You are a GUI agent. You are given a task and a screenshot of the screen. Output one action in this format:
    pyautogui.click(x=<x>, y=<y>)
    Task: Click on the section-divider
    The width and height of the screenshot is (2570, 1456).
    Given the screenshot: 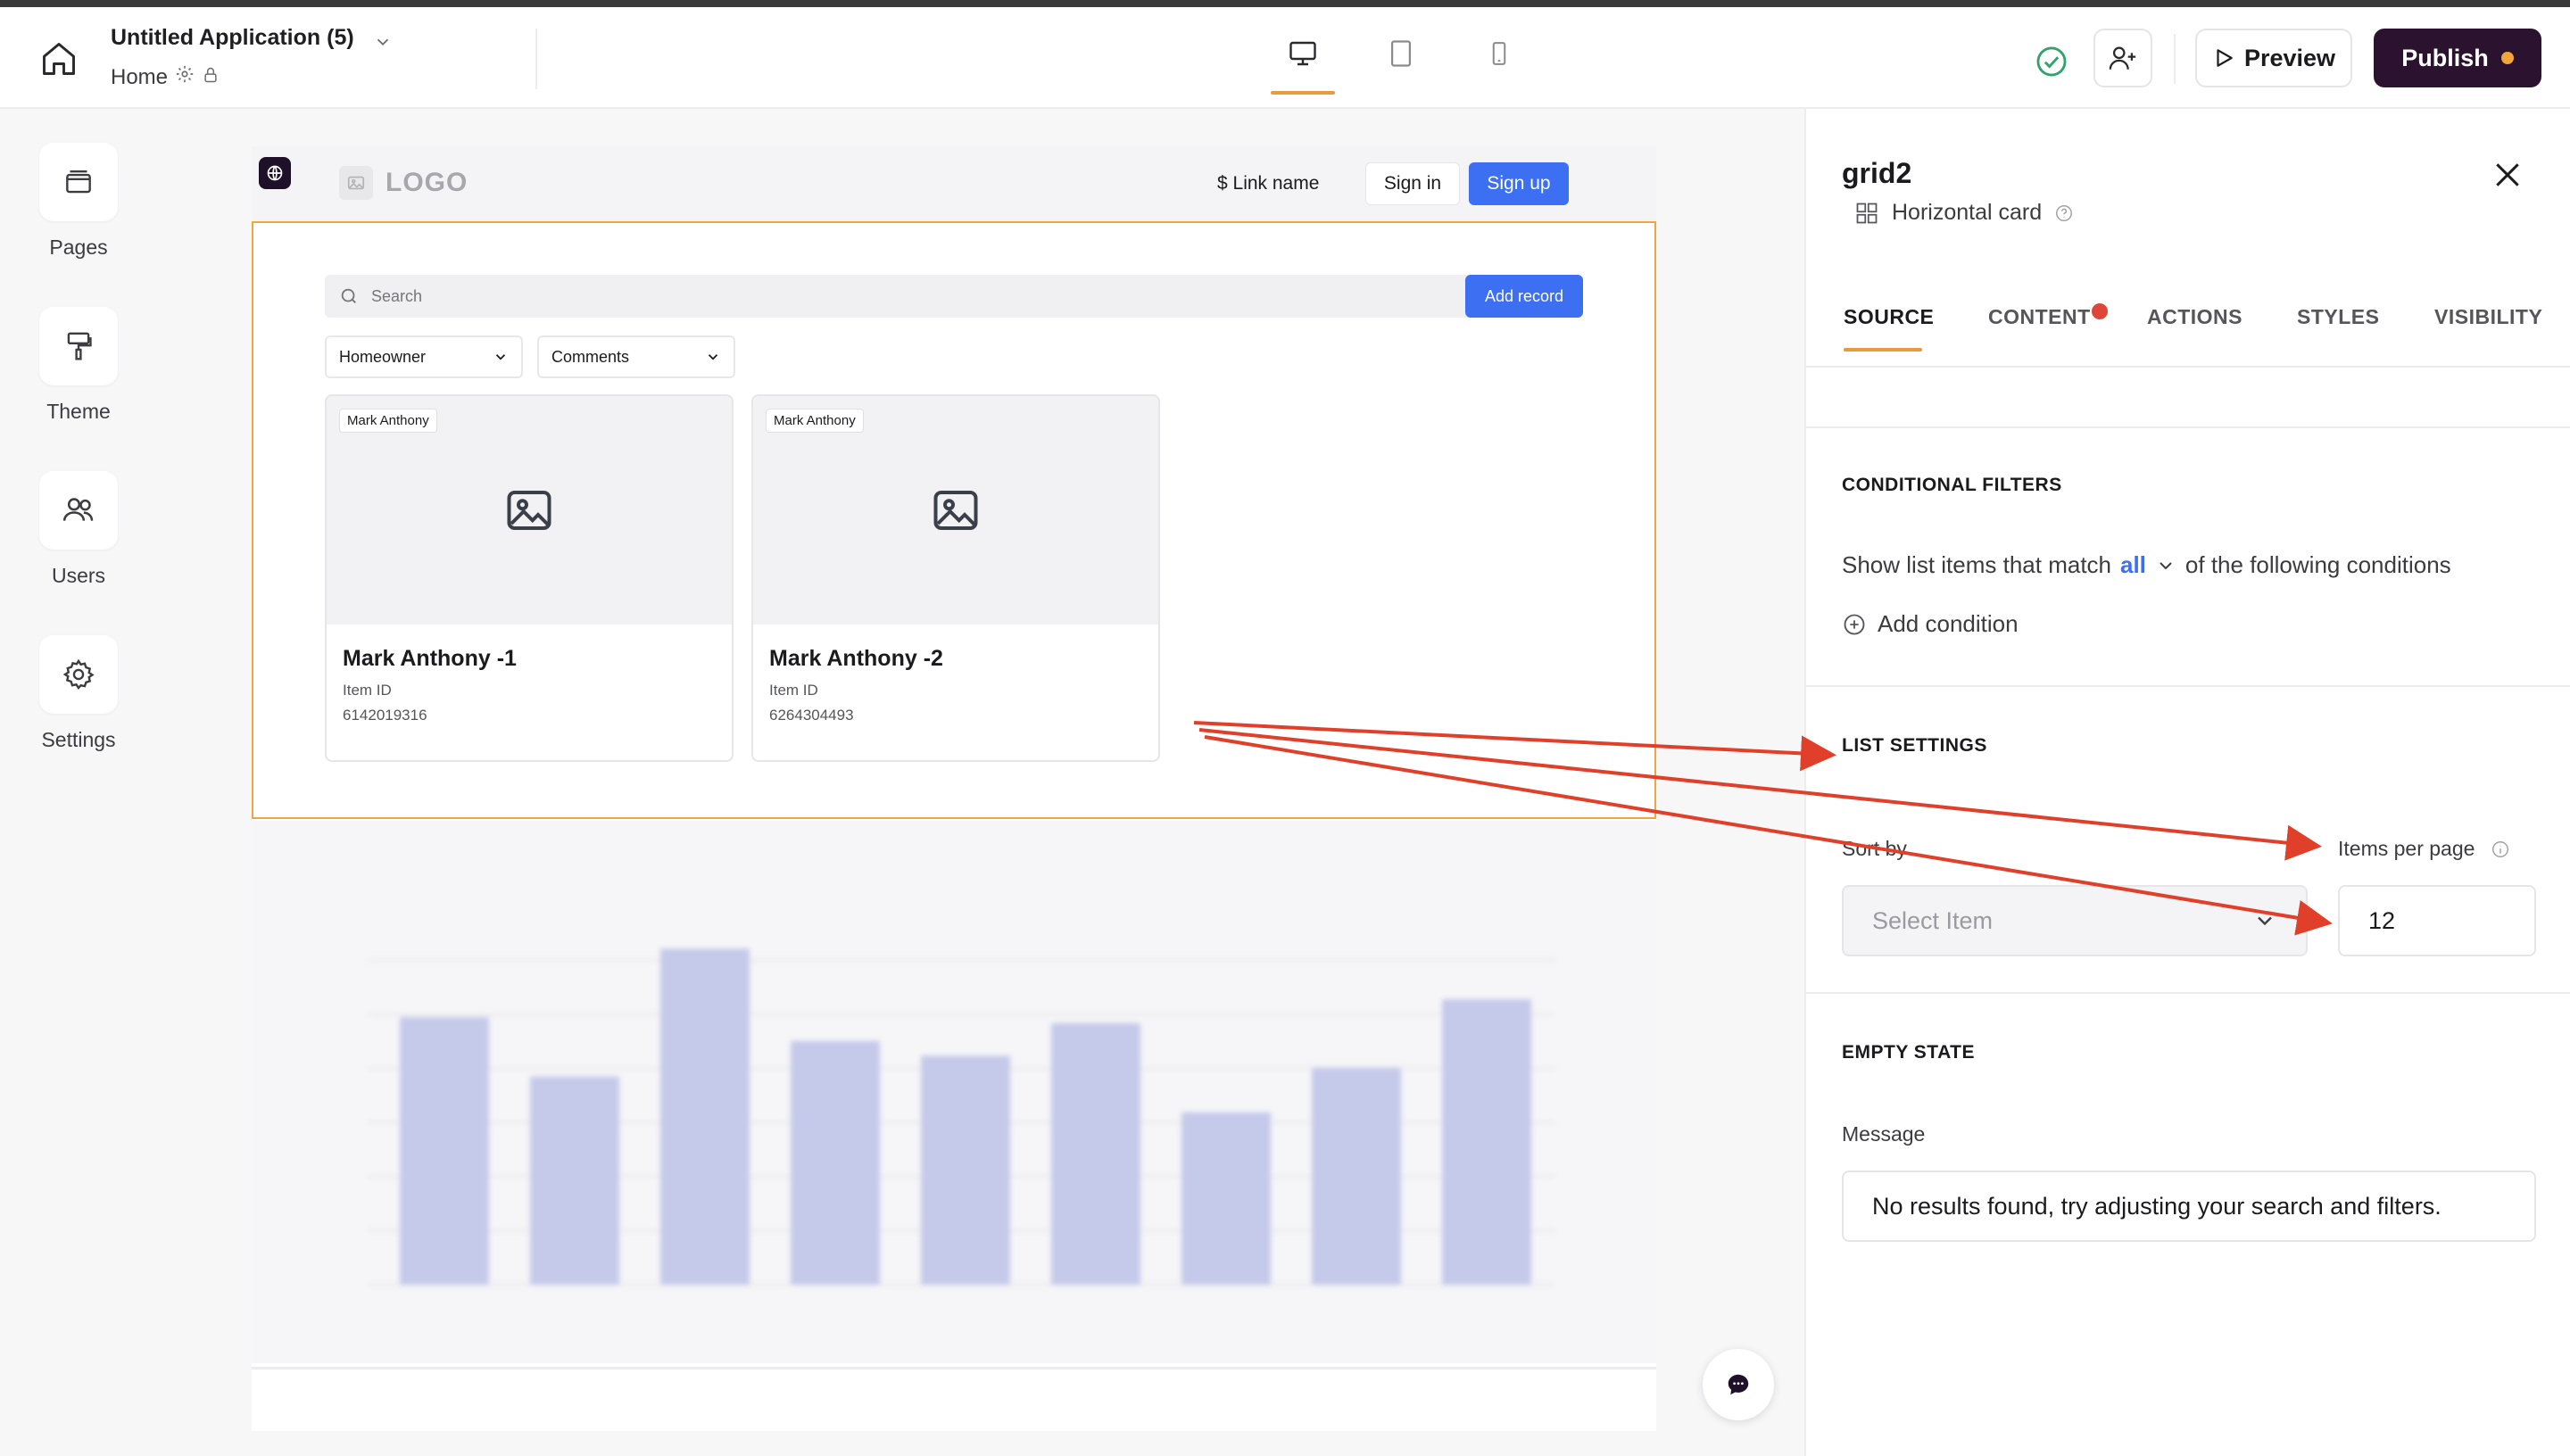 What is the action you would take?
    pyautogui.click(x=2188, y=427)
    